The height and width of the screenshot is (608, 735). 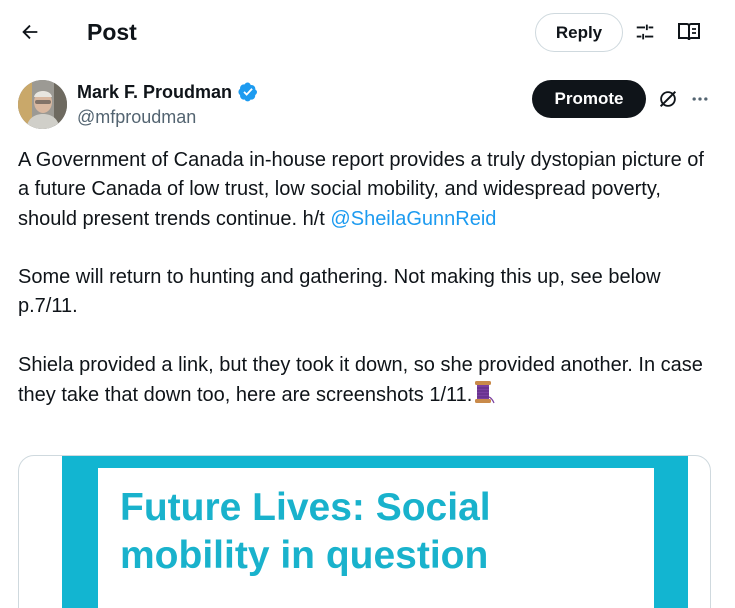 I want to click on back-arrow-icon, so click(x=30, y=32).